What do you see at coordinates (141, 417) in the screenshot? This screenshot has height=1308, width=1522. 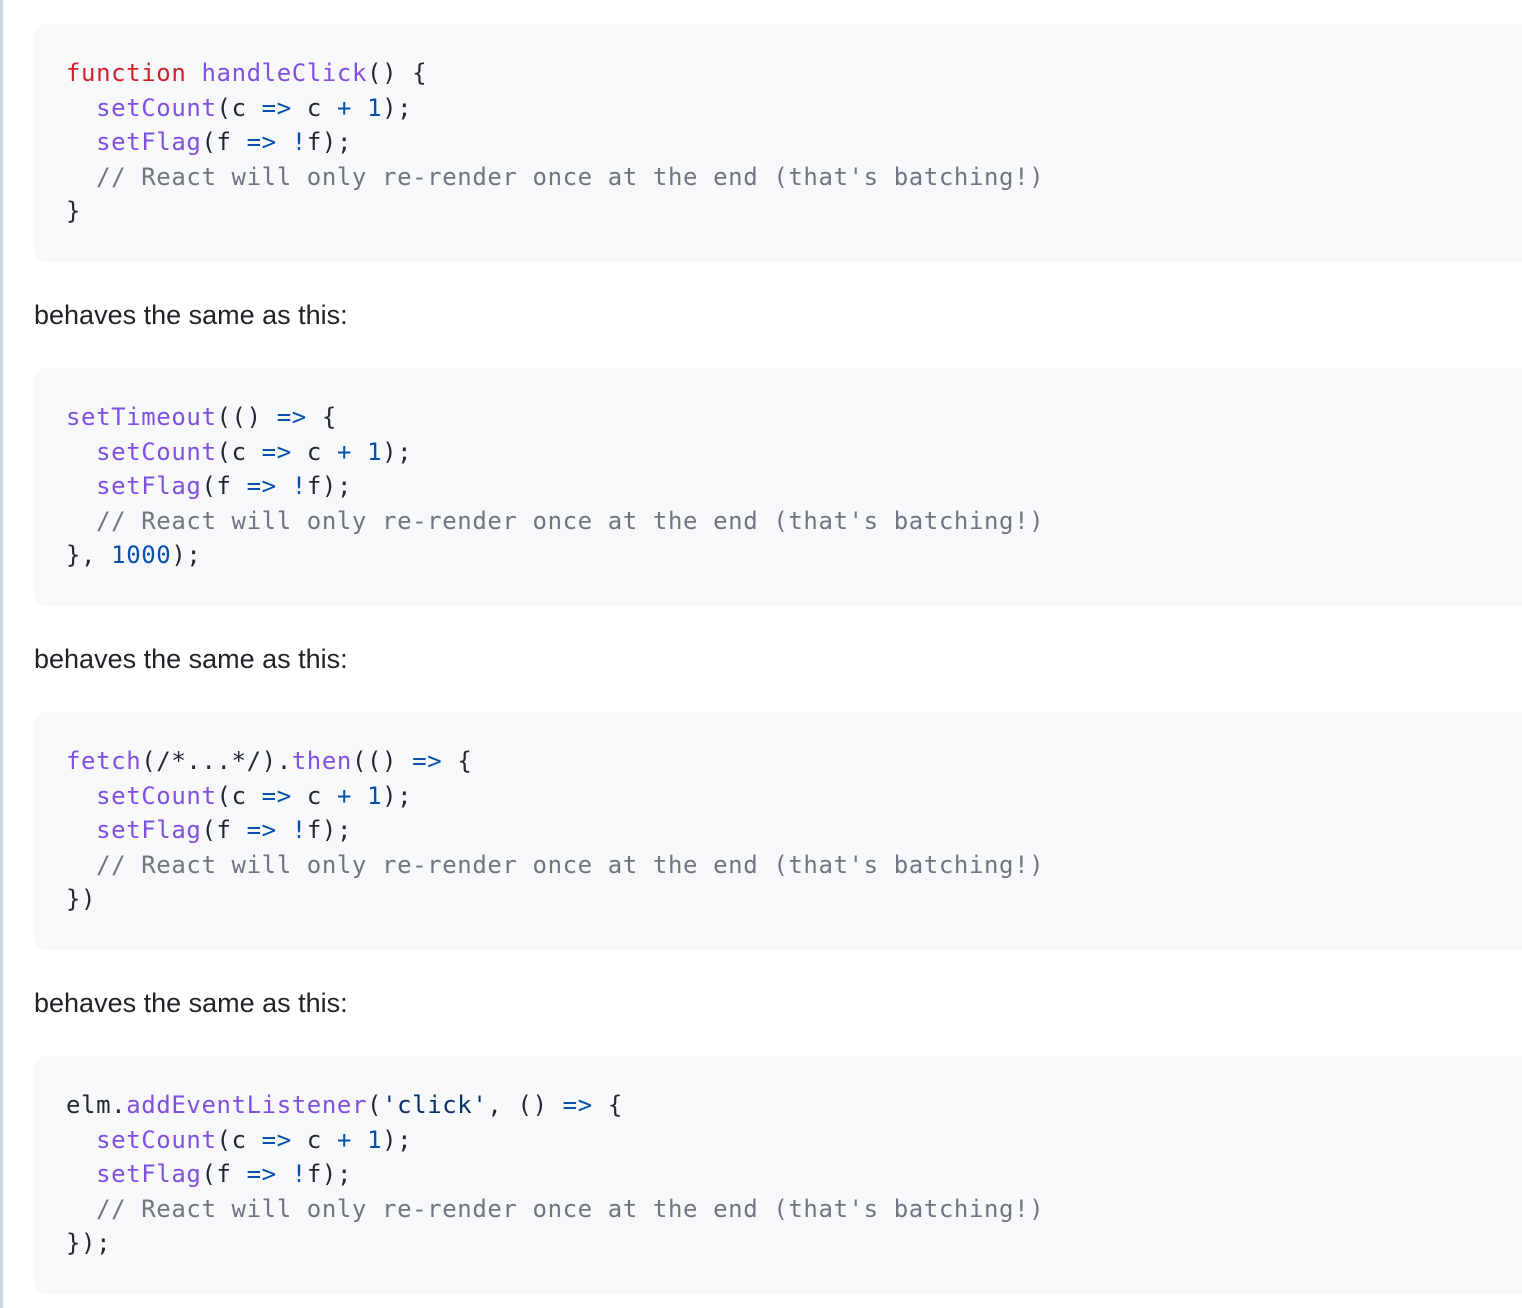 I see `code-token: setTimeout` at bounding box center [141, 417].